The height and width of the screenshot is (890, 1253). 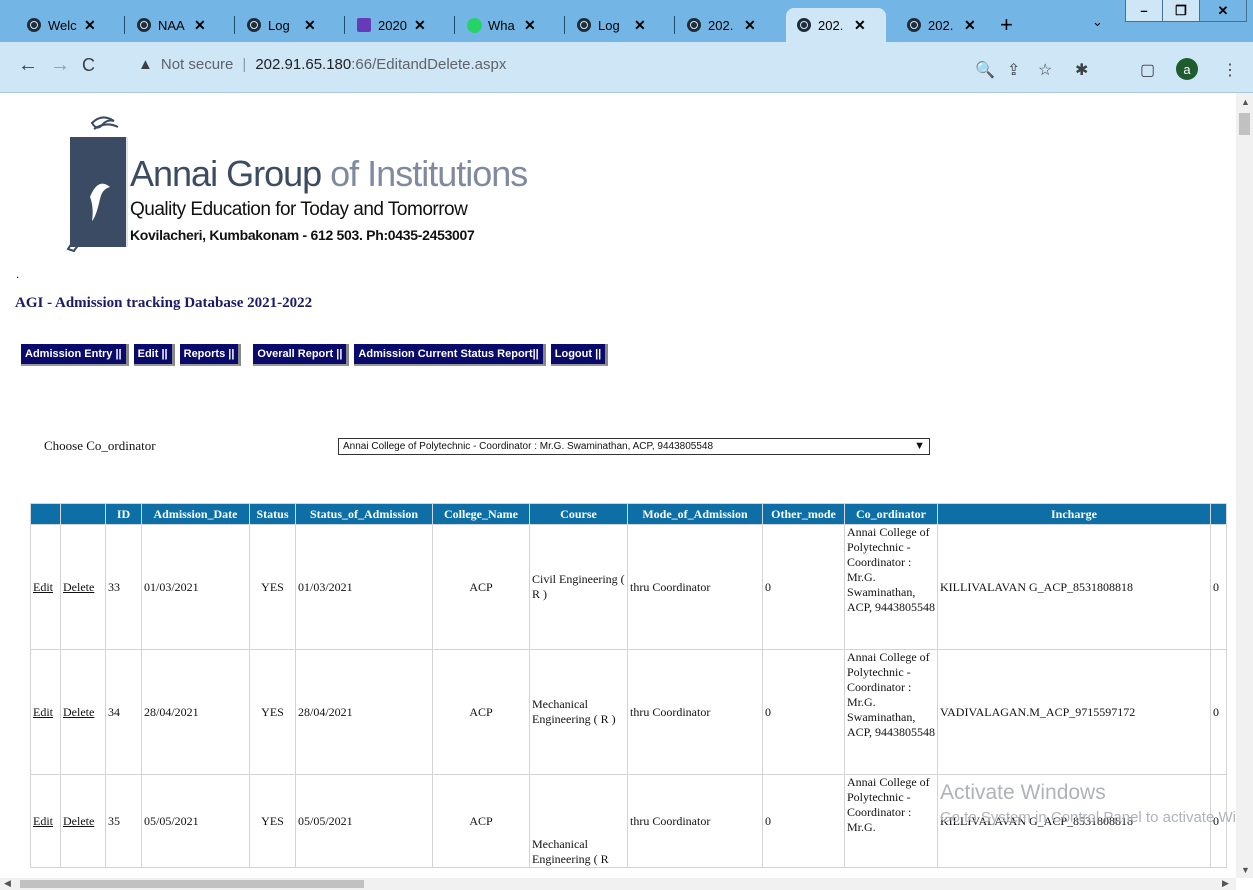 What do you see at coordinates (279, 25) in the screenshot?
I see `tab-title: Log` at bounding box center [279, 25].